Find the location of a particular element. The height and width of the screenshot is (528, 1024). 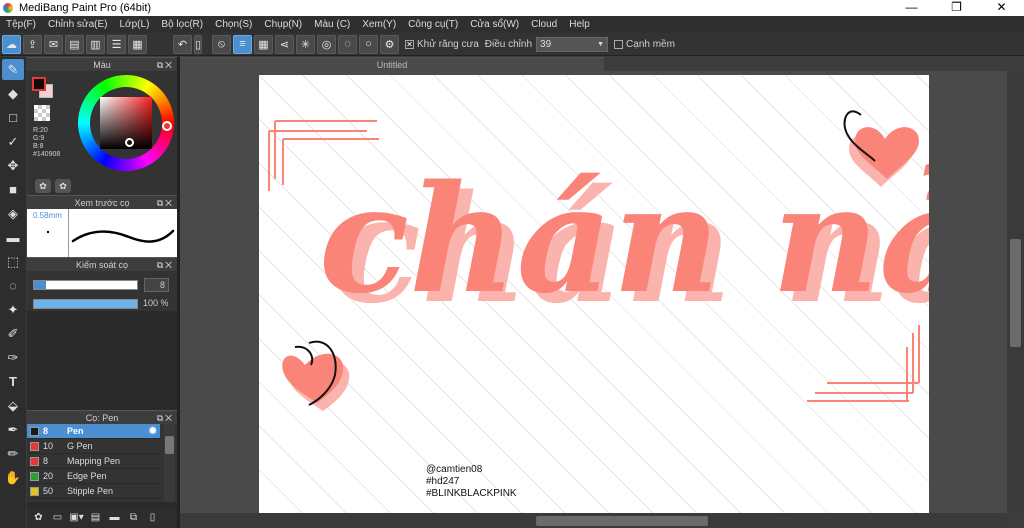

select-pen-tool-icon: ✐ is located at coordinates (13, 333).